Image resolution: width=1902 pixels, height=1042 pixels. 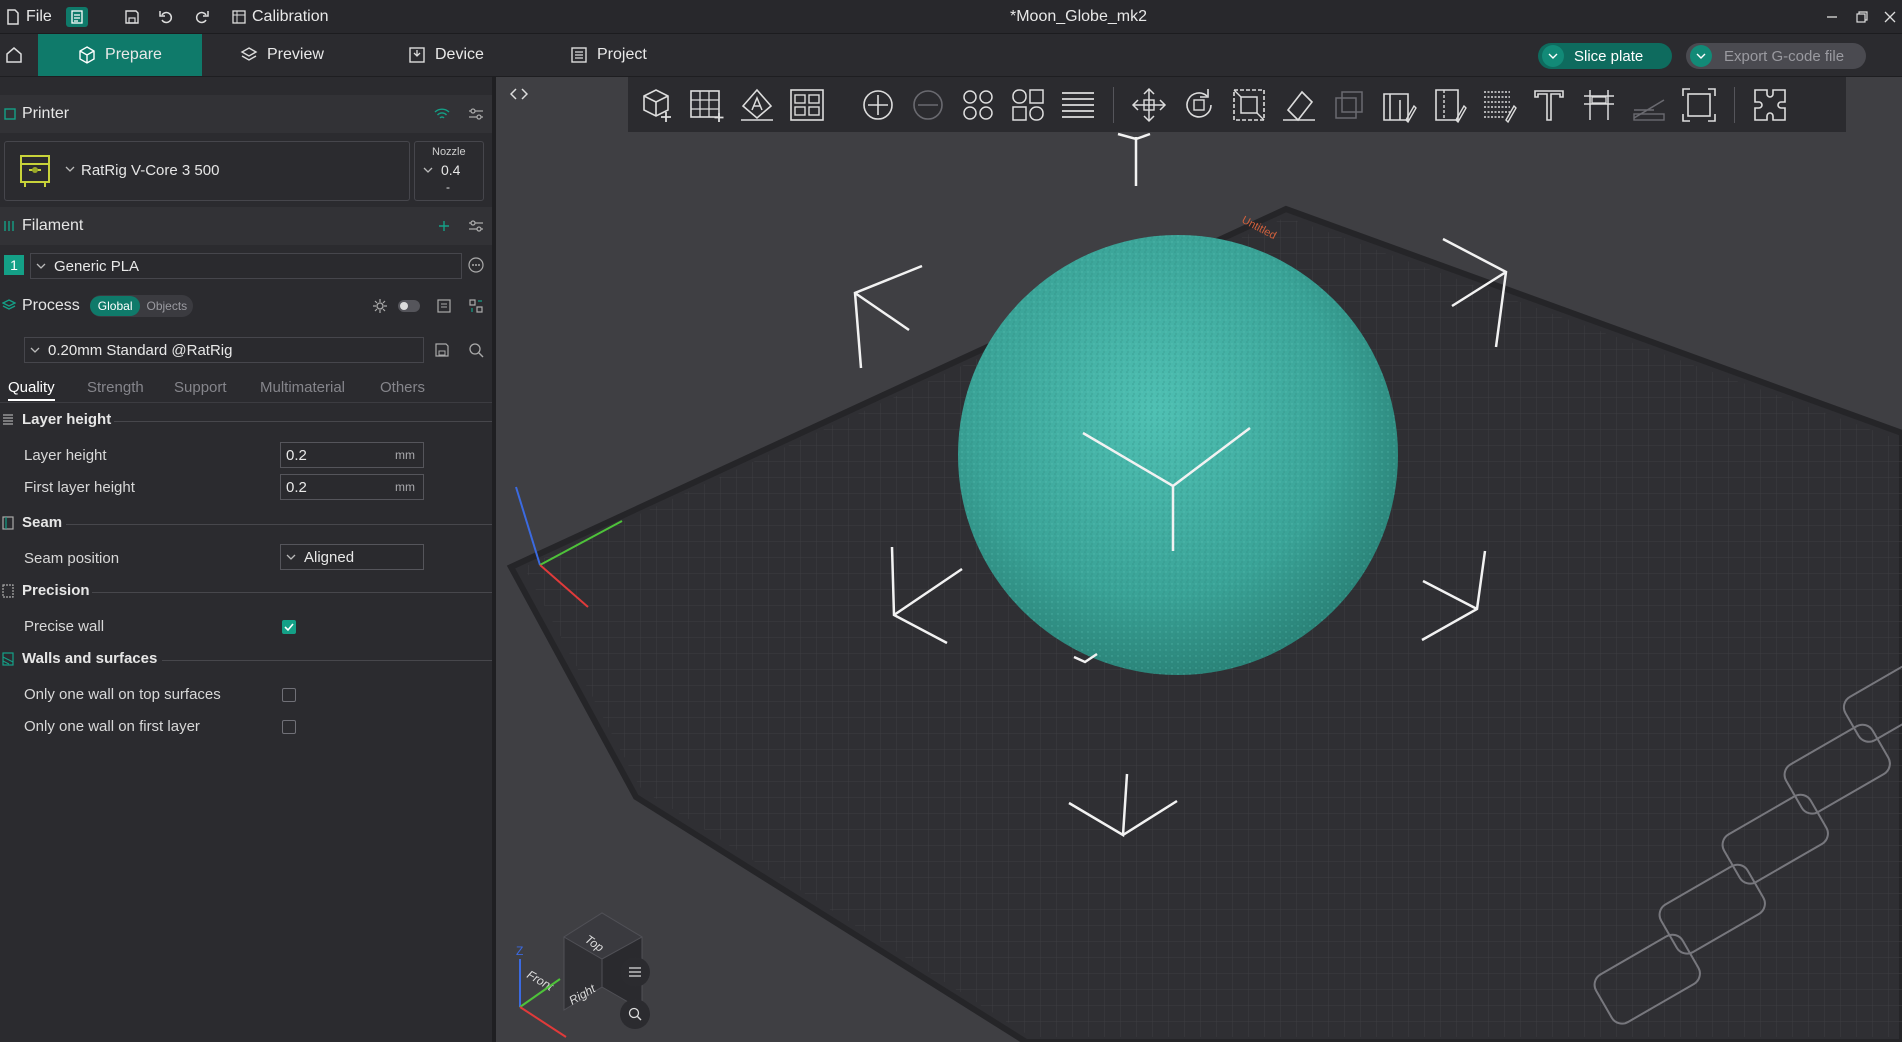 What do you see at coordinates (476, 265) in the screenshot?
I see `filament-more-icon` at bounding box center [476, 265].